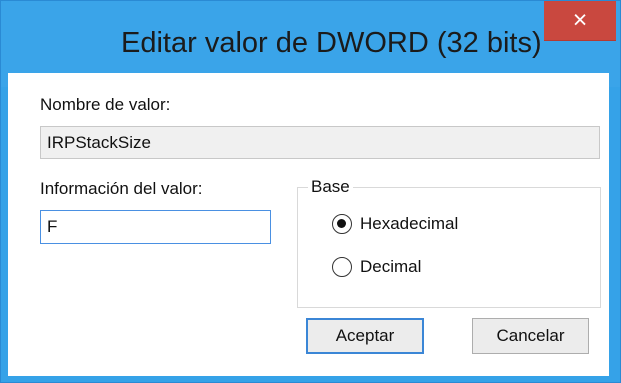 The image size is (621, 383). Describe the element at coordinates (330, 187) in the screenshot. I see `base-group-title: Base` at that location.